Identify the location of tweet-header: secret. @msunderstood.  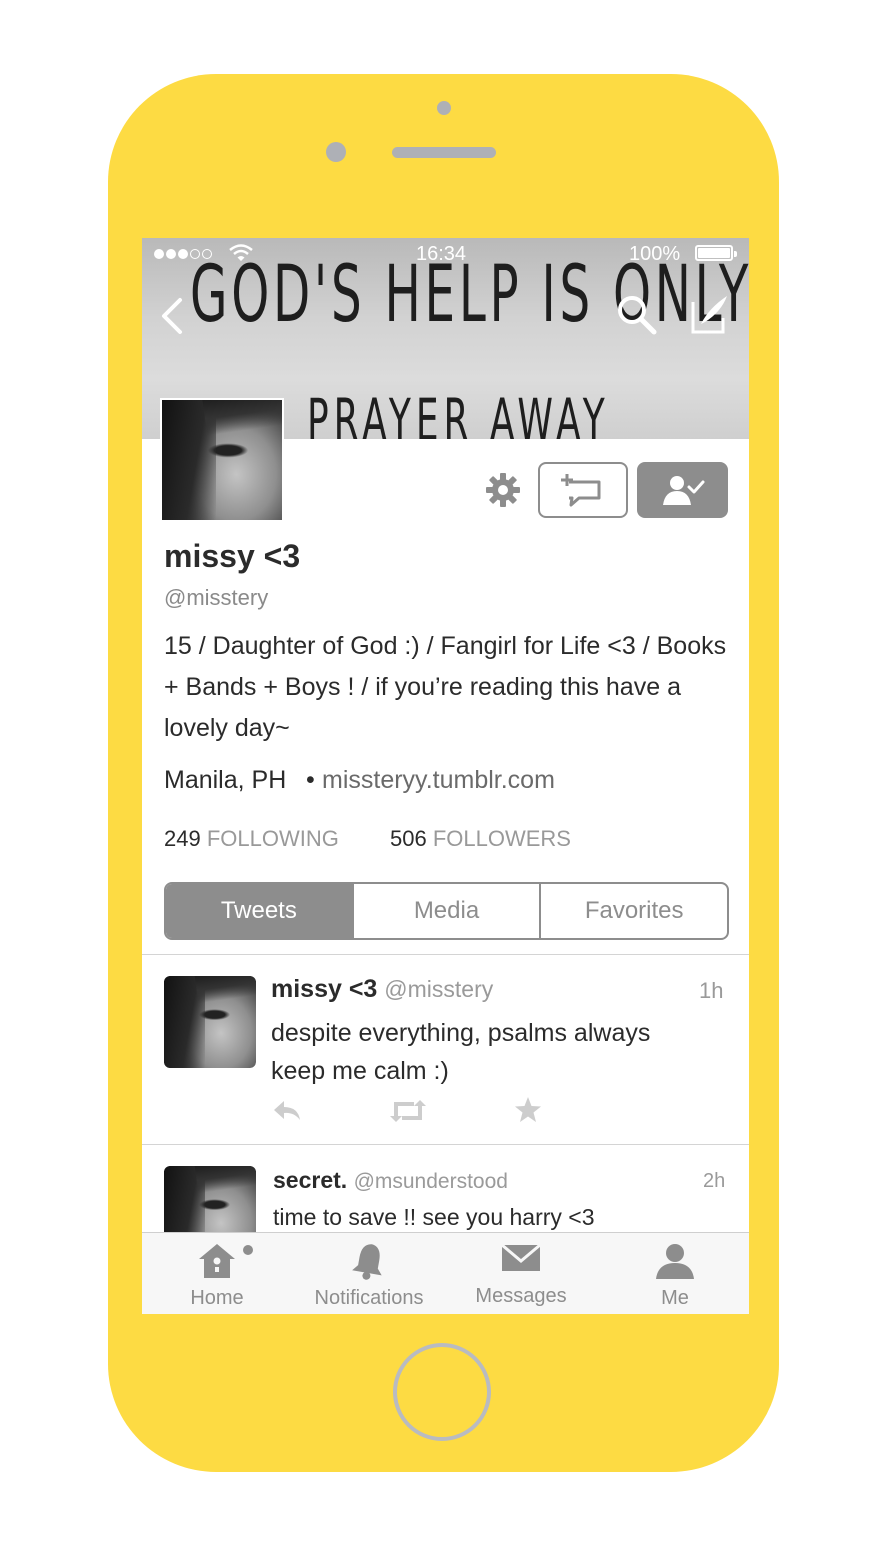
(390, 1180).